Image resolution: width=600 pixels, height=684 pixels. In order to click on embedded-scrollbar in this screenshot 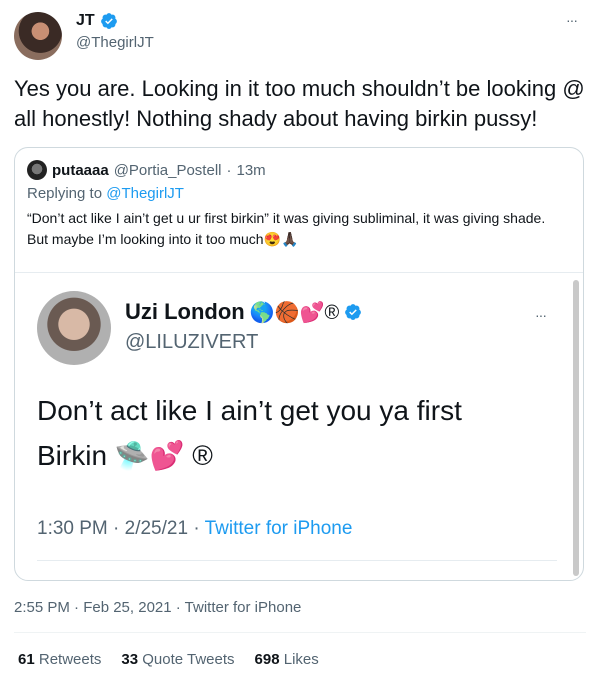, I will do `click(576, 428)`.